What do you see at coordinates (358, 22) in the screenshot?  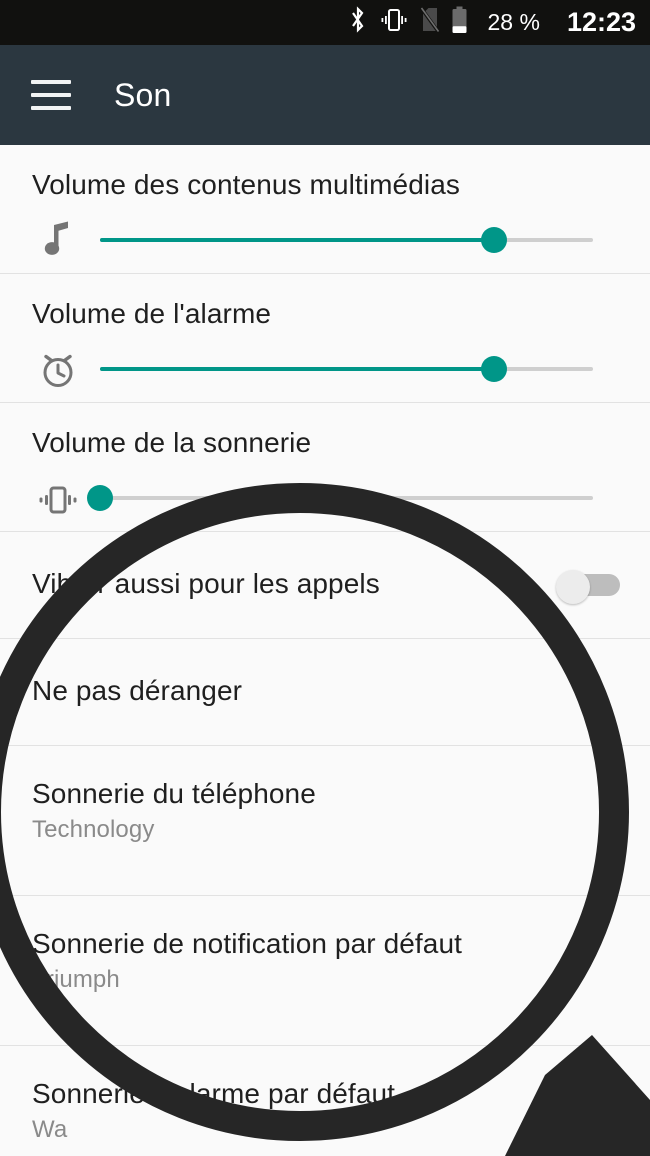 I see `bluetooth-icon` at bounding box center [358, 22].